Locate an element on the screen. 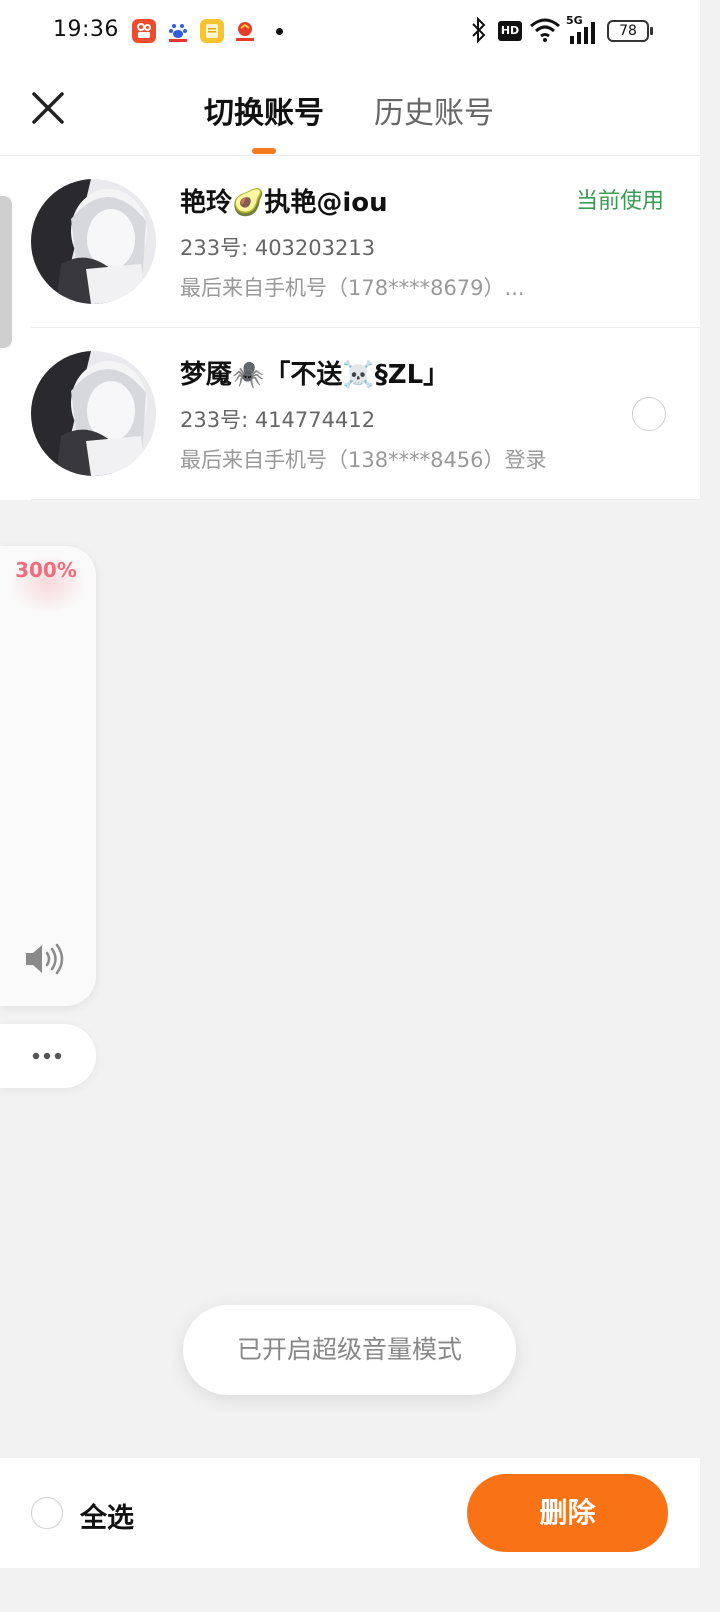 The image size is (720, 1612). close-icon is located at coordinates (48, 108).